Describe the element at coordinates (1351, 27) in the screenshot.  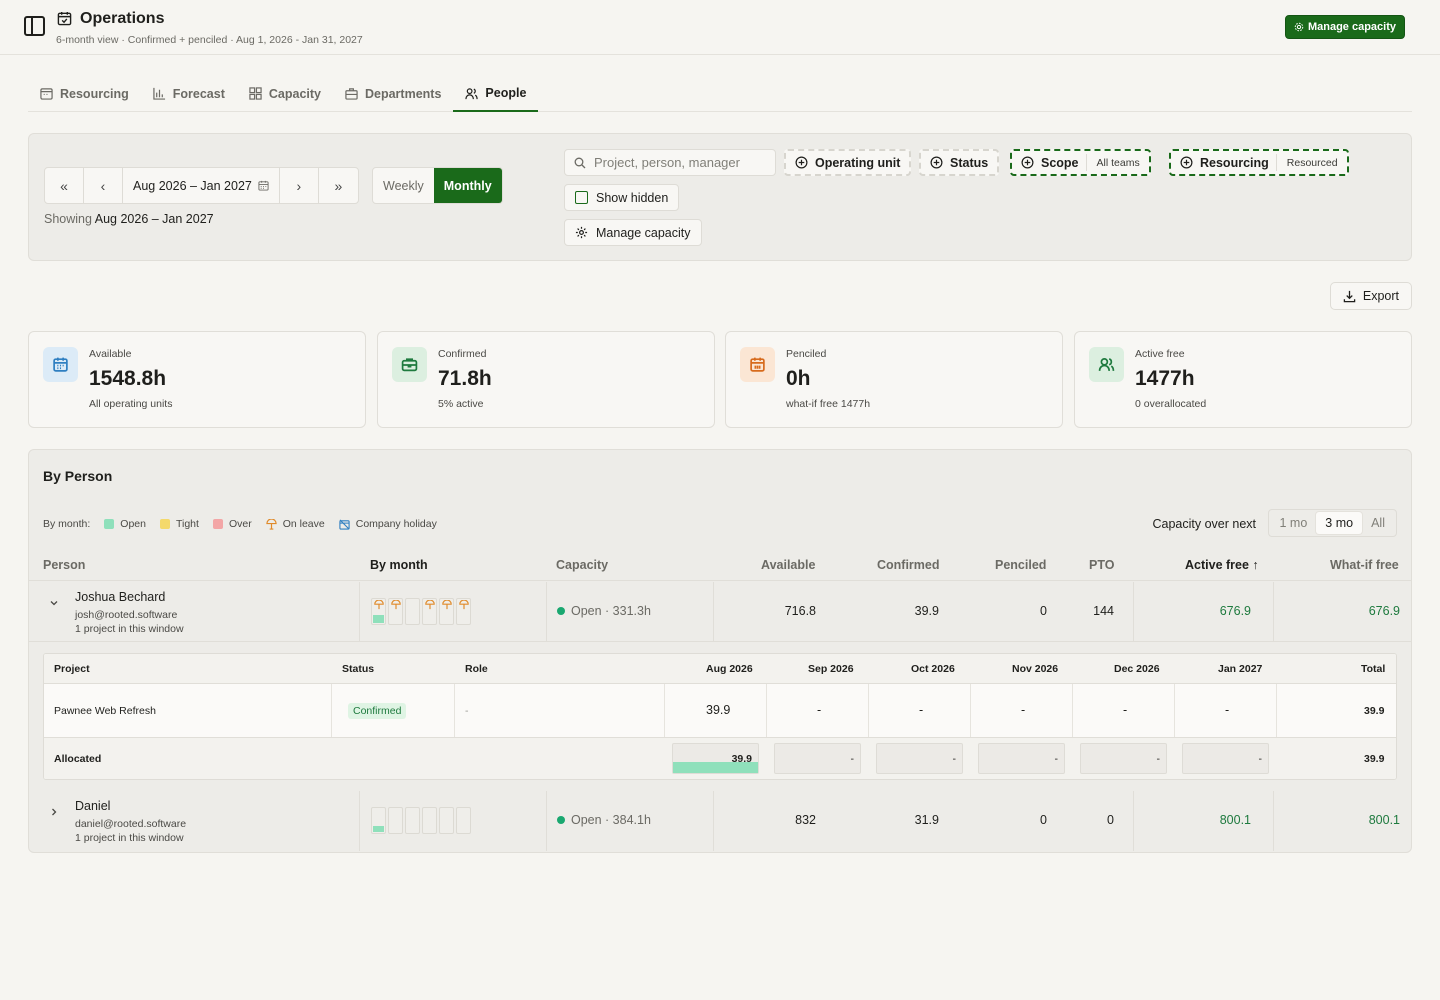
I see `manage-capacity-label: Manage capacity` at that location.